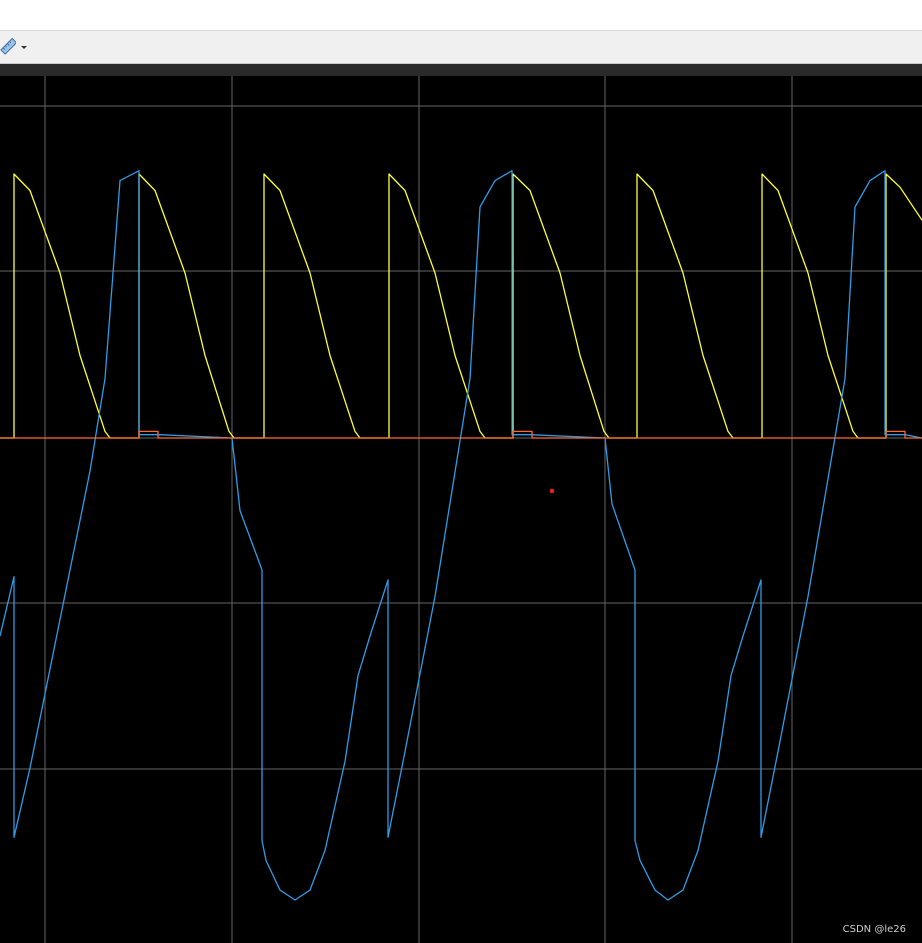  I want to click on toolbar, so click(461, 47).